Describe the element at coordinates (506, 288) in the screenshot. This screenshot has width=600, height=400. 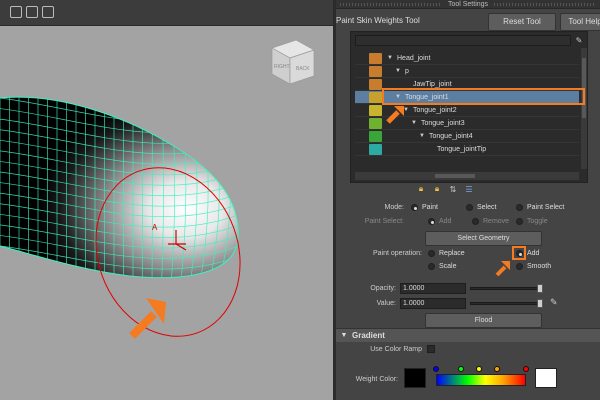
I see `opacity-slider` at that location.